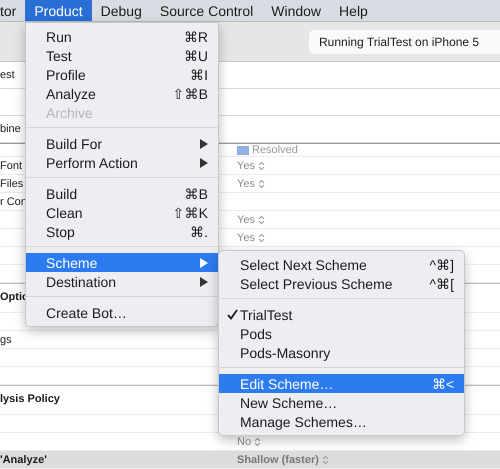 The width and height of the screenshot is (500, 469). Describe the element at coordinates (122, 93) in the screenshot. I see `menu-item: Analyze ⇧⌘B` at that location.